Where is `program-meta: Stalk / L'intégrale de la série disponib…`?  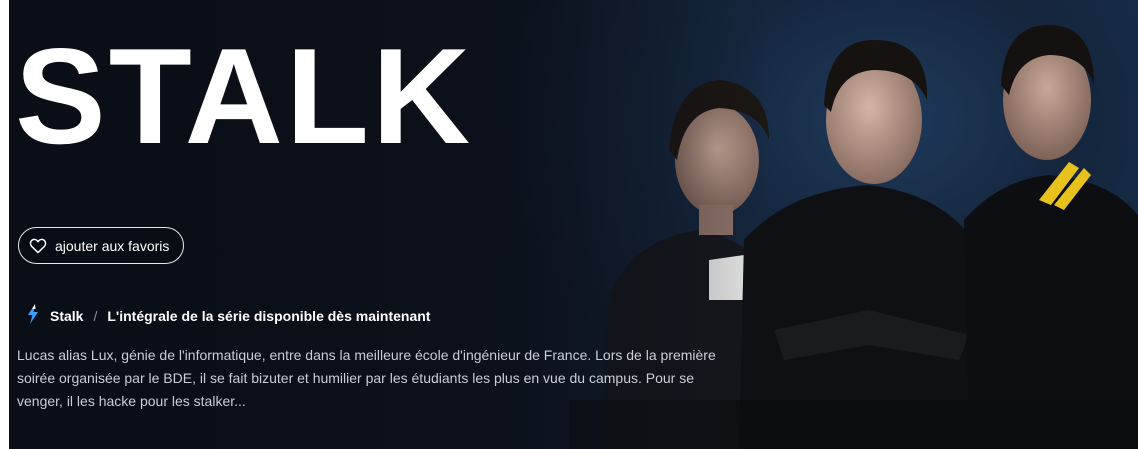 program-meta: Stalk / L'intégrale de la série disponib… is located at coordinates (228, 315).